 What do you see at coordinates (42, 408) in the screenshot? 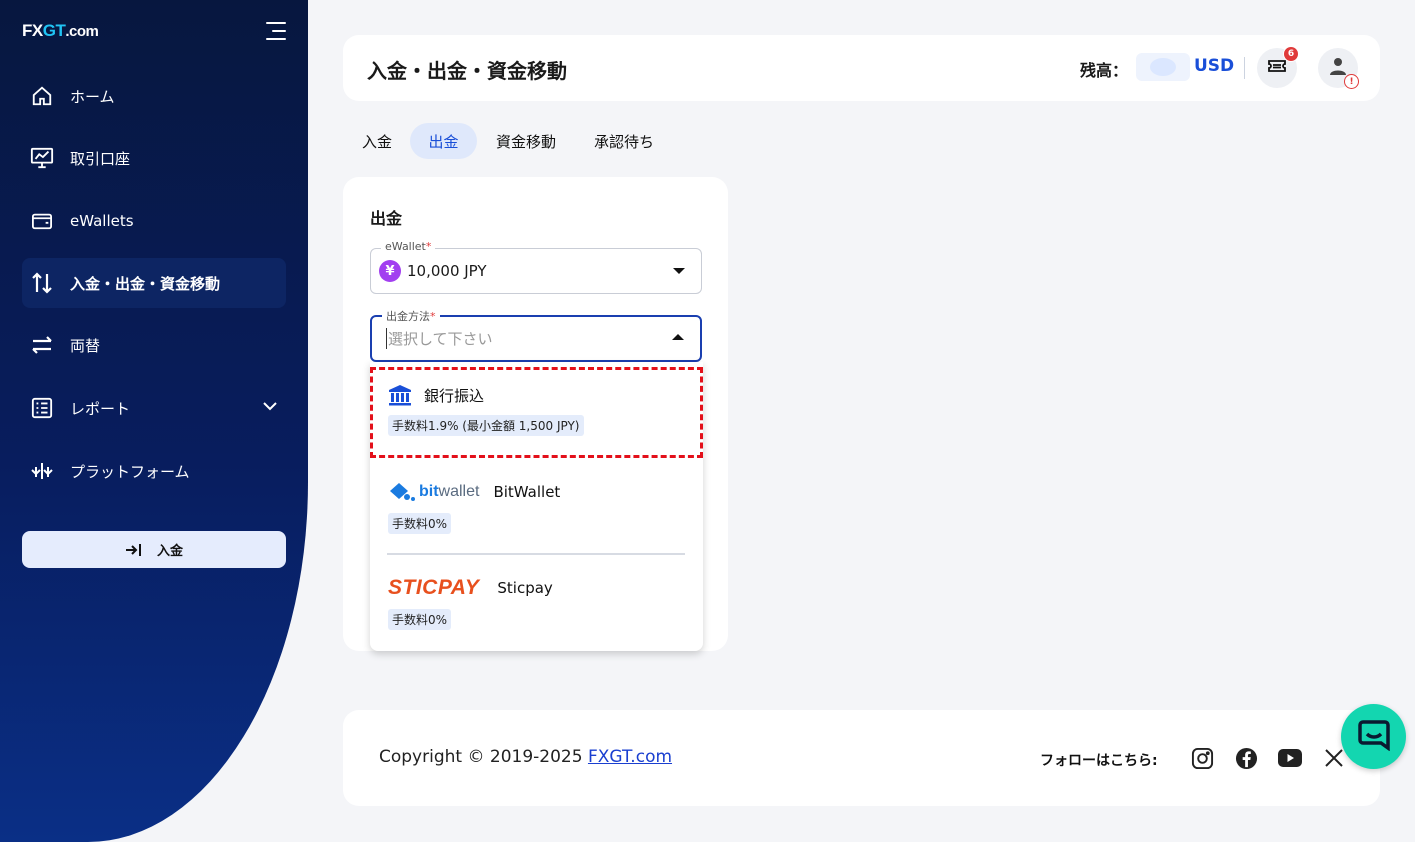
I see `report-list-icon` at bounding box center [42, 408].